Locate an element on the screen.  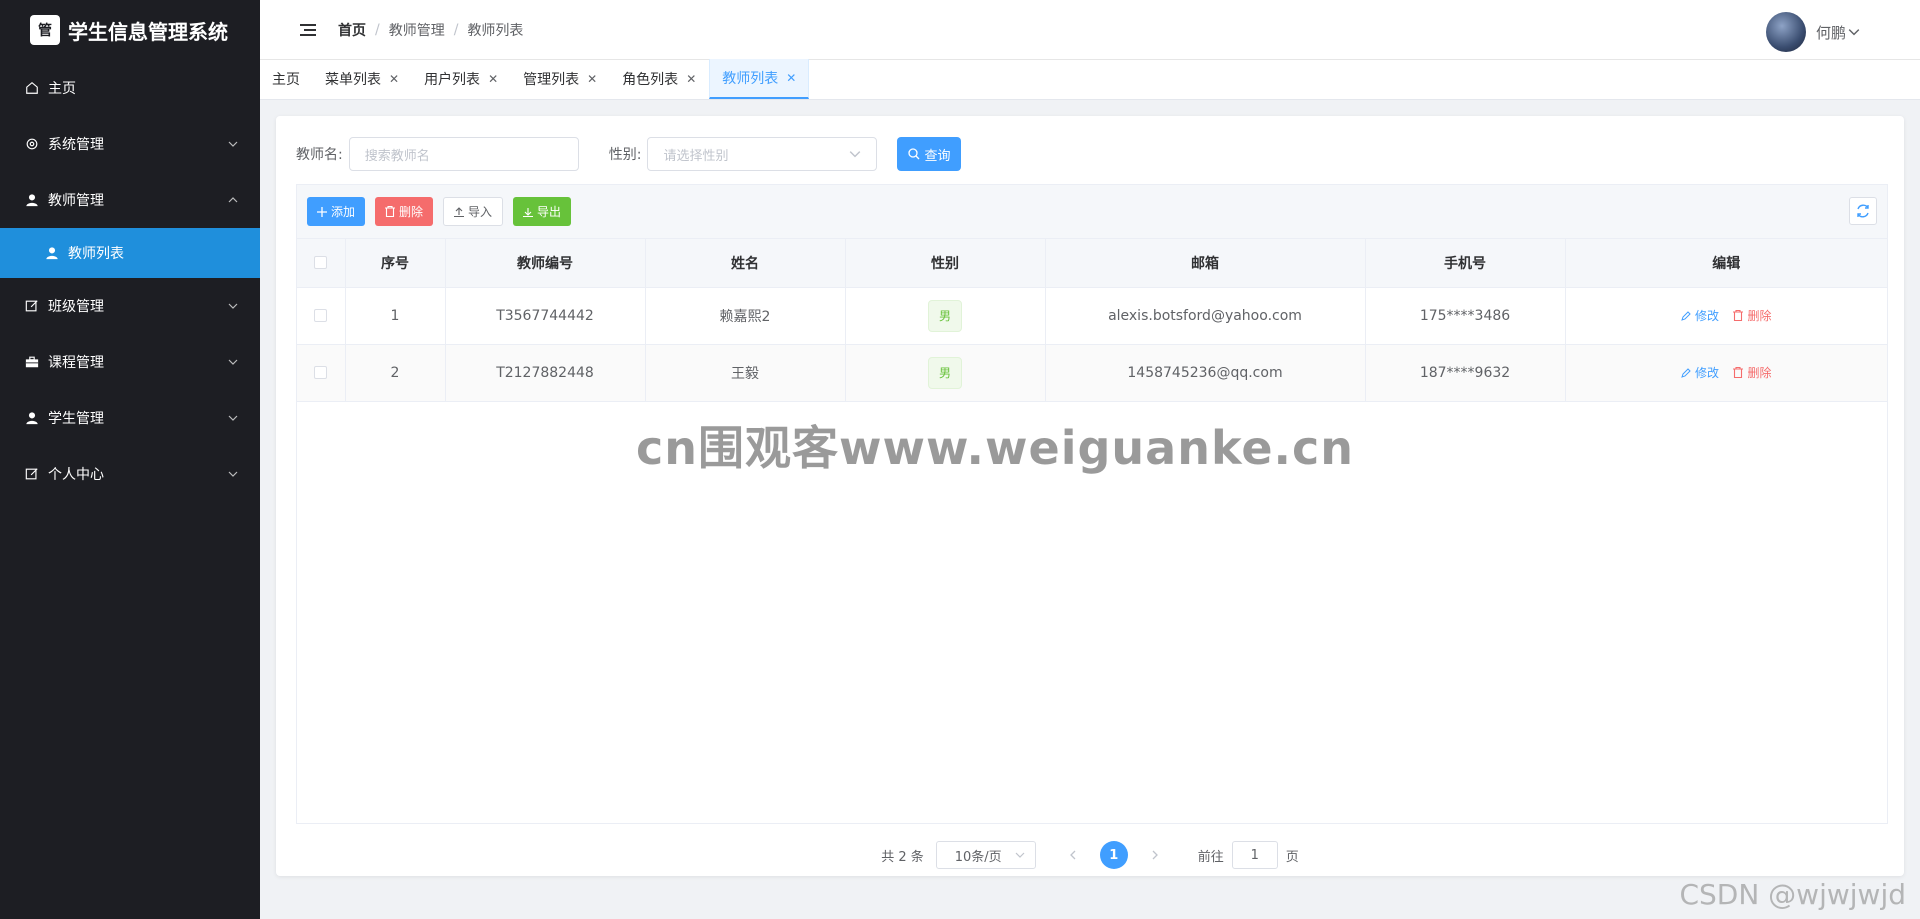
column-header: 性别 is located at coordinates (945, 263).